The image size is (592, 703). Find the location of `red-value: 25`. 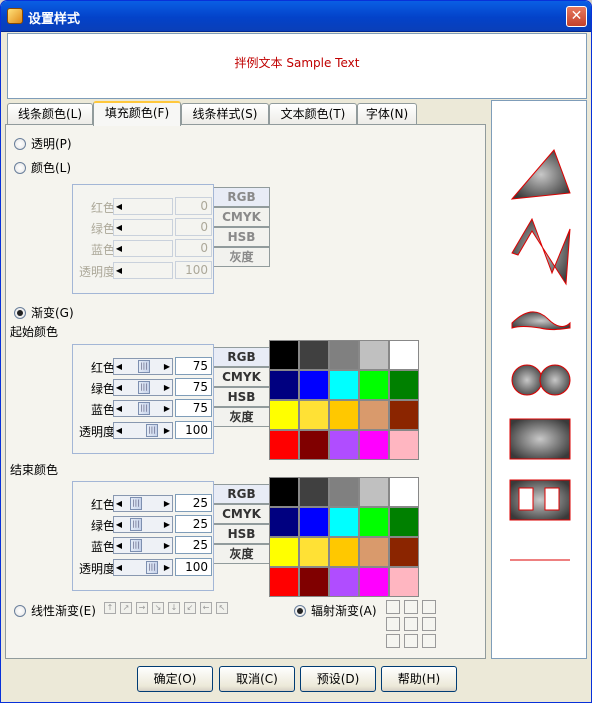

red-value: 25 is located at coordinates (193, 503).